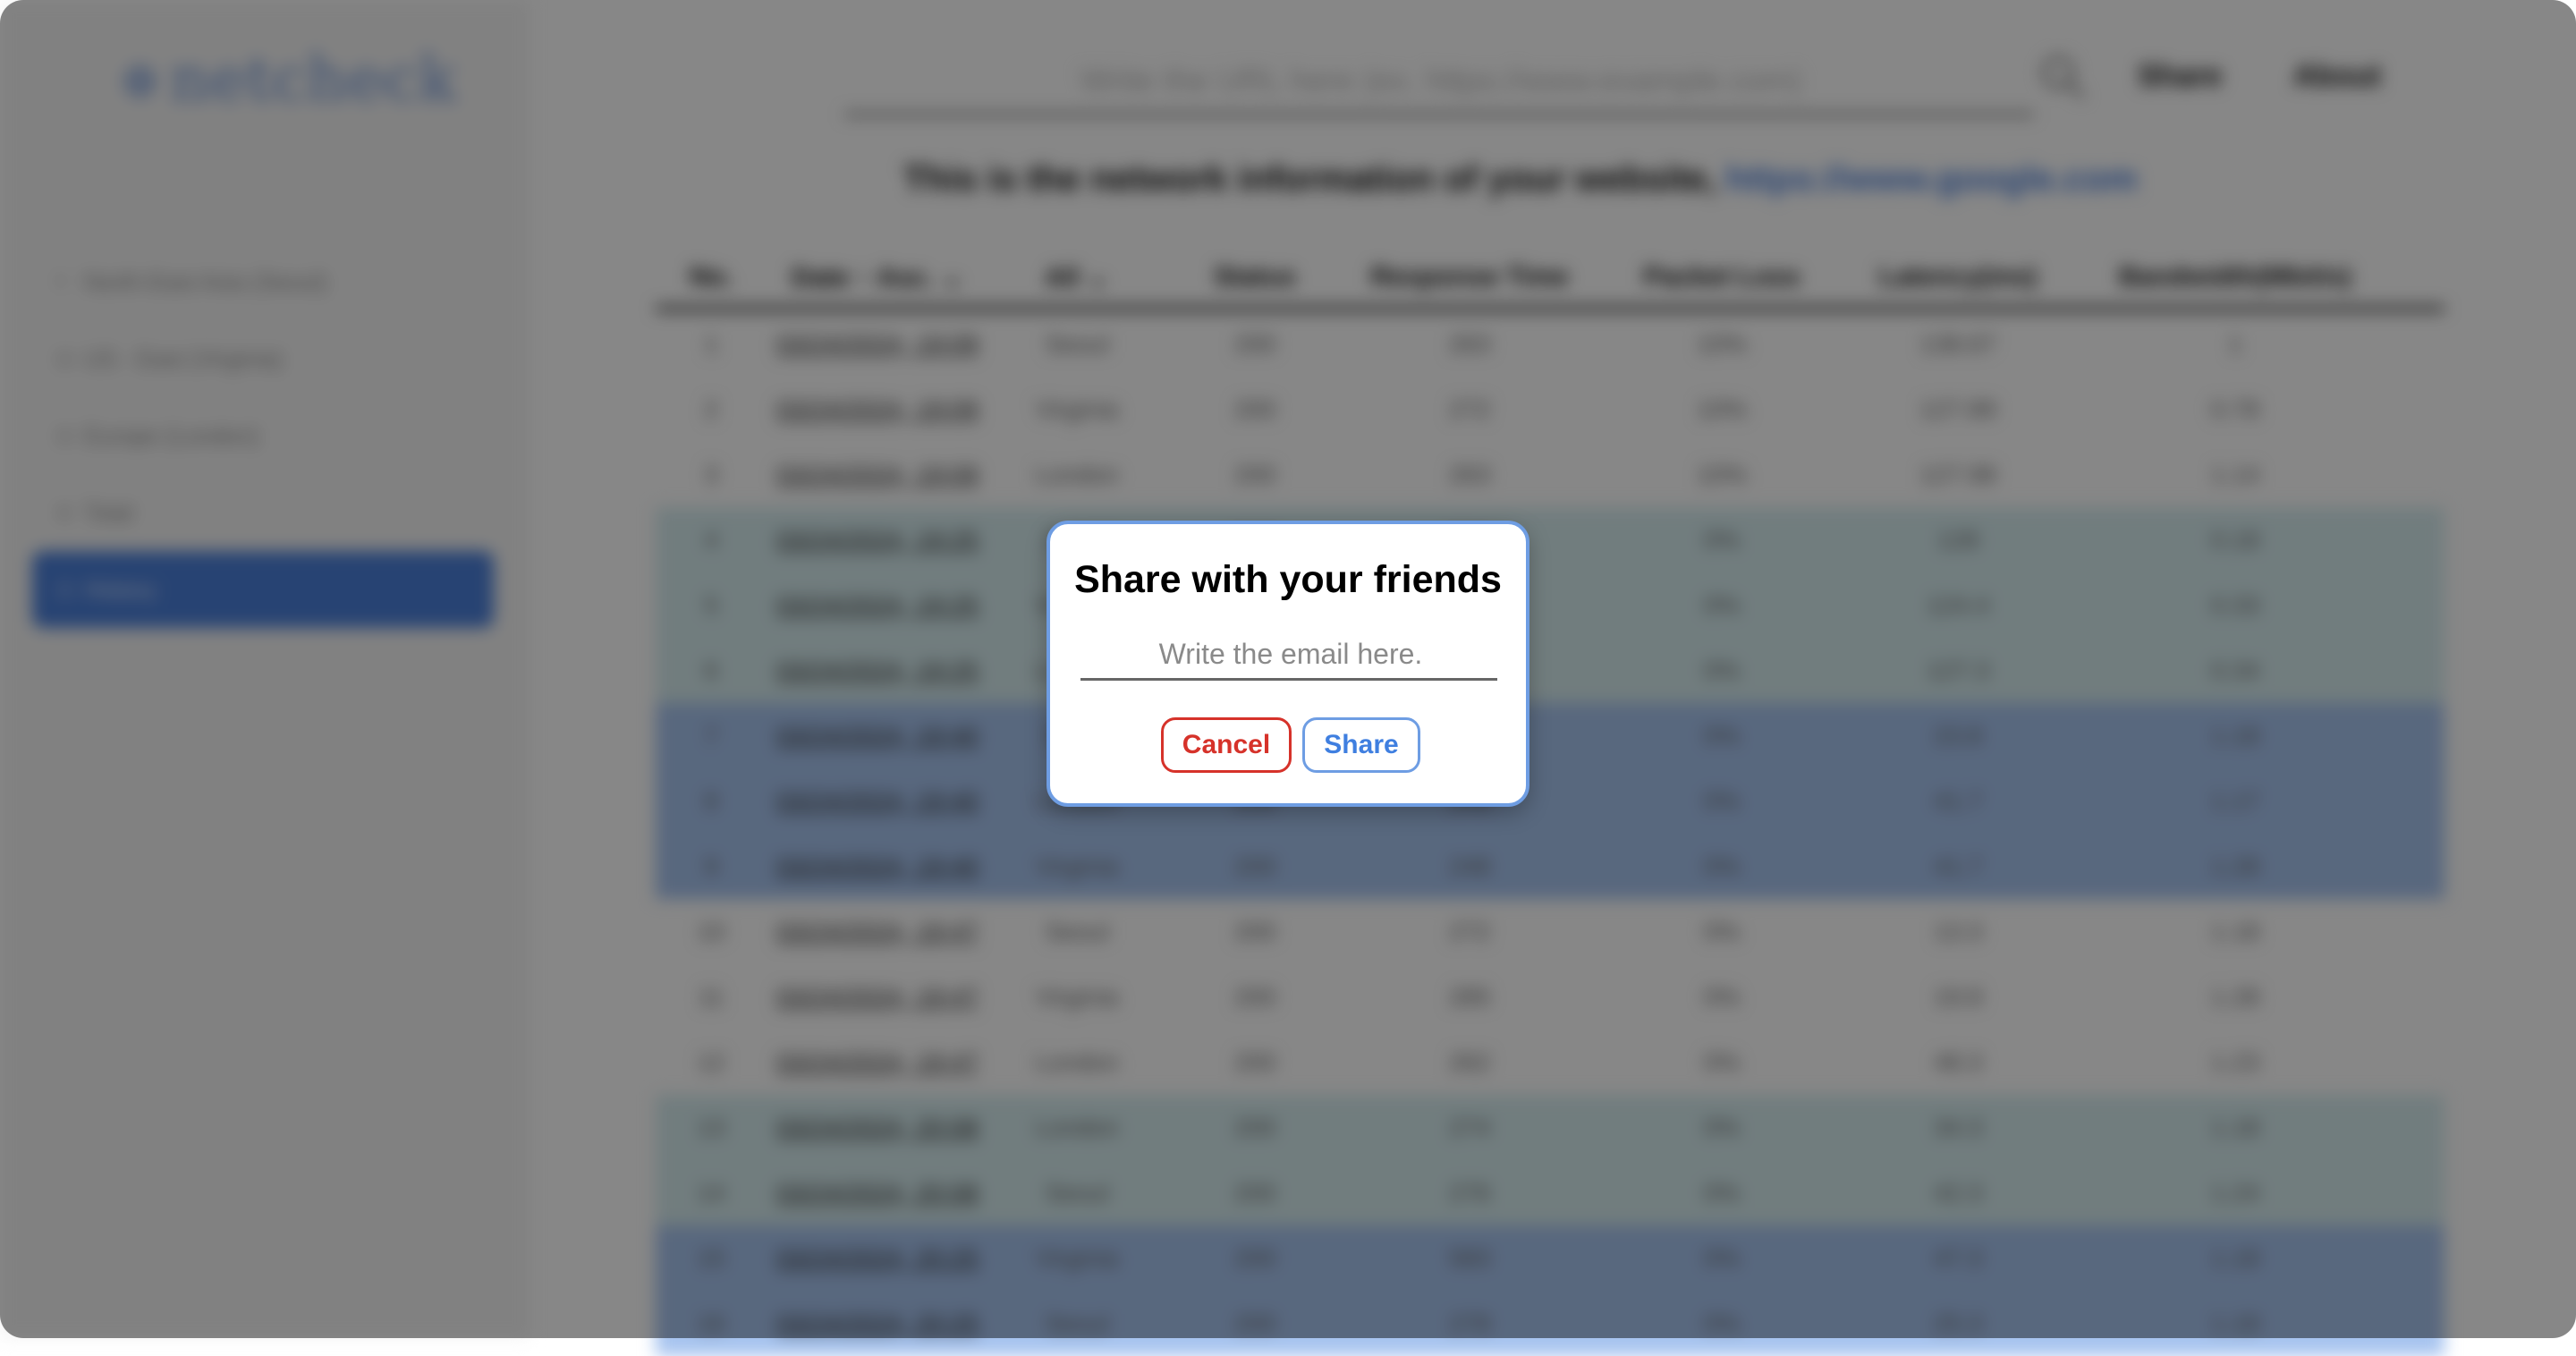 This screenshot has height=1356, width=2576. I want to click on email-field, so click(1290, 655).